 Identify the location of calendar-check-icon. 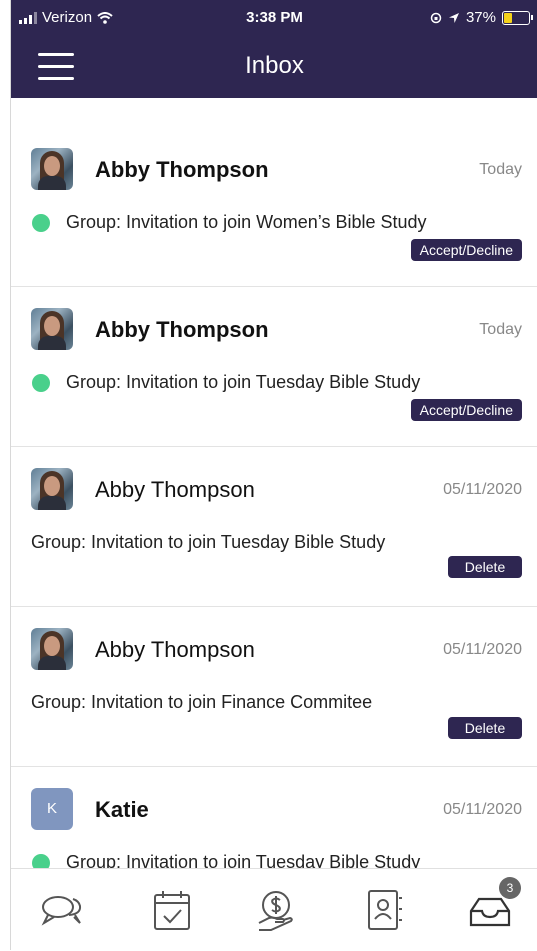
(172, 910).